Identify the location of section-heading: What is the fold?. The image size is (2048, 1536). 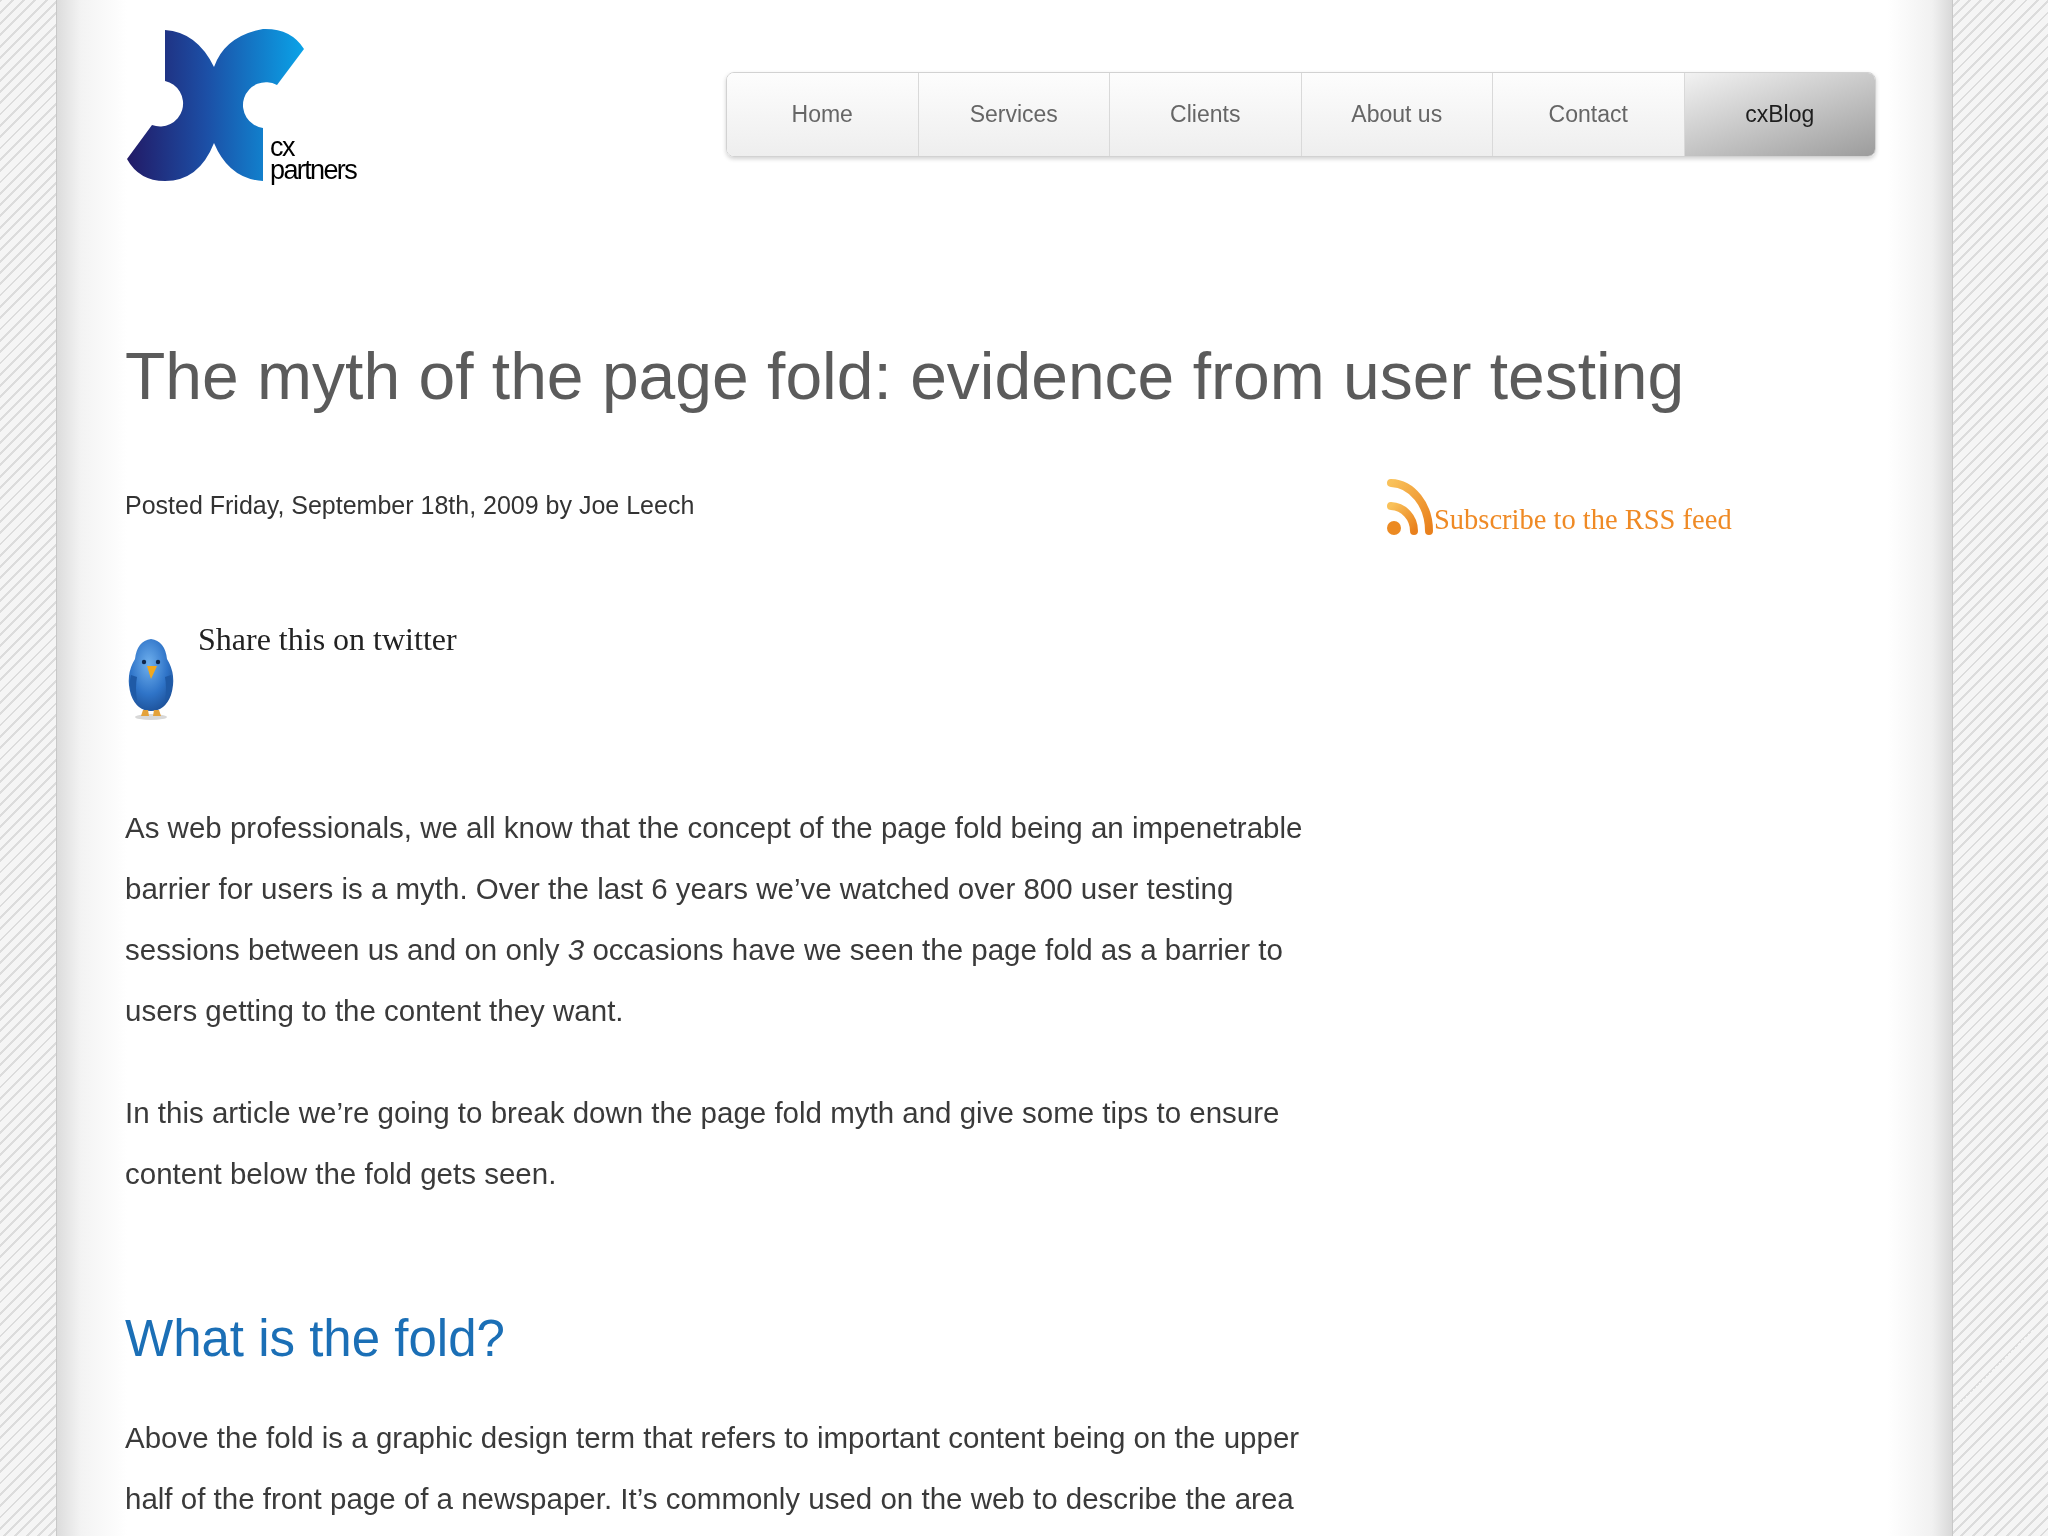
(315, 1339).